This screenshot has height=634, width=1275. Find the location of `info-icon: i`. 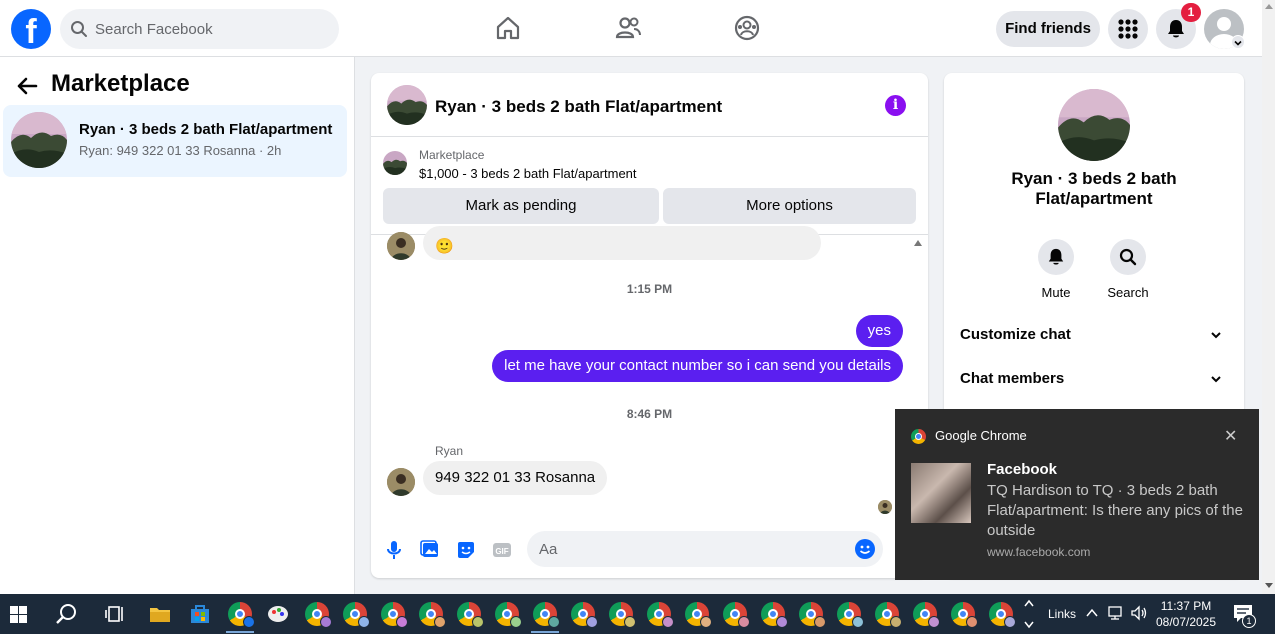

info-icon: i is located at coordinates (895, 105).